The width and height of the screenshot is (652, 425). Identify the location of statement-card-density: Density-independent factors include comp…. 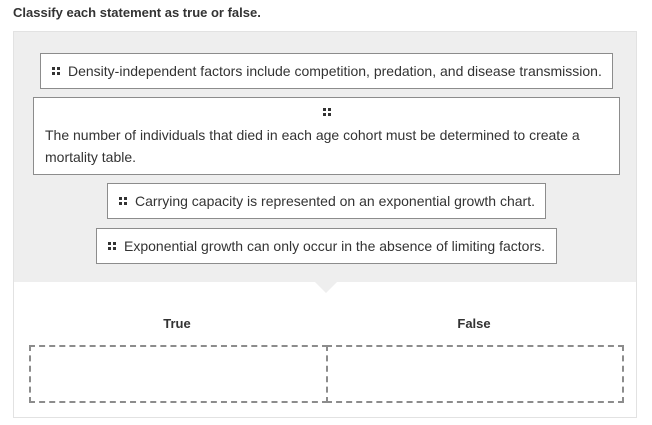
(326, 71).